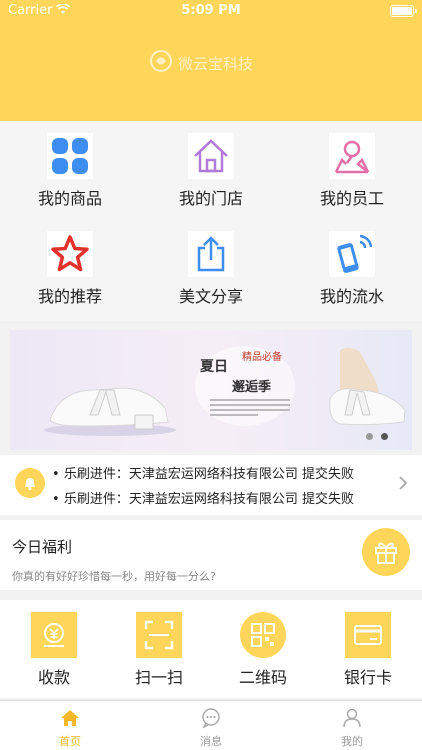 The width and height of the screenshot is (422, 750). What do you see at coordinates (69, 296) in the screenshot?
I see `grid-item-label: 我的推荐` at bounding box center [69, 296].